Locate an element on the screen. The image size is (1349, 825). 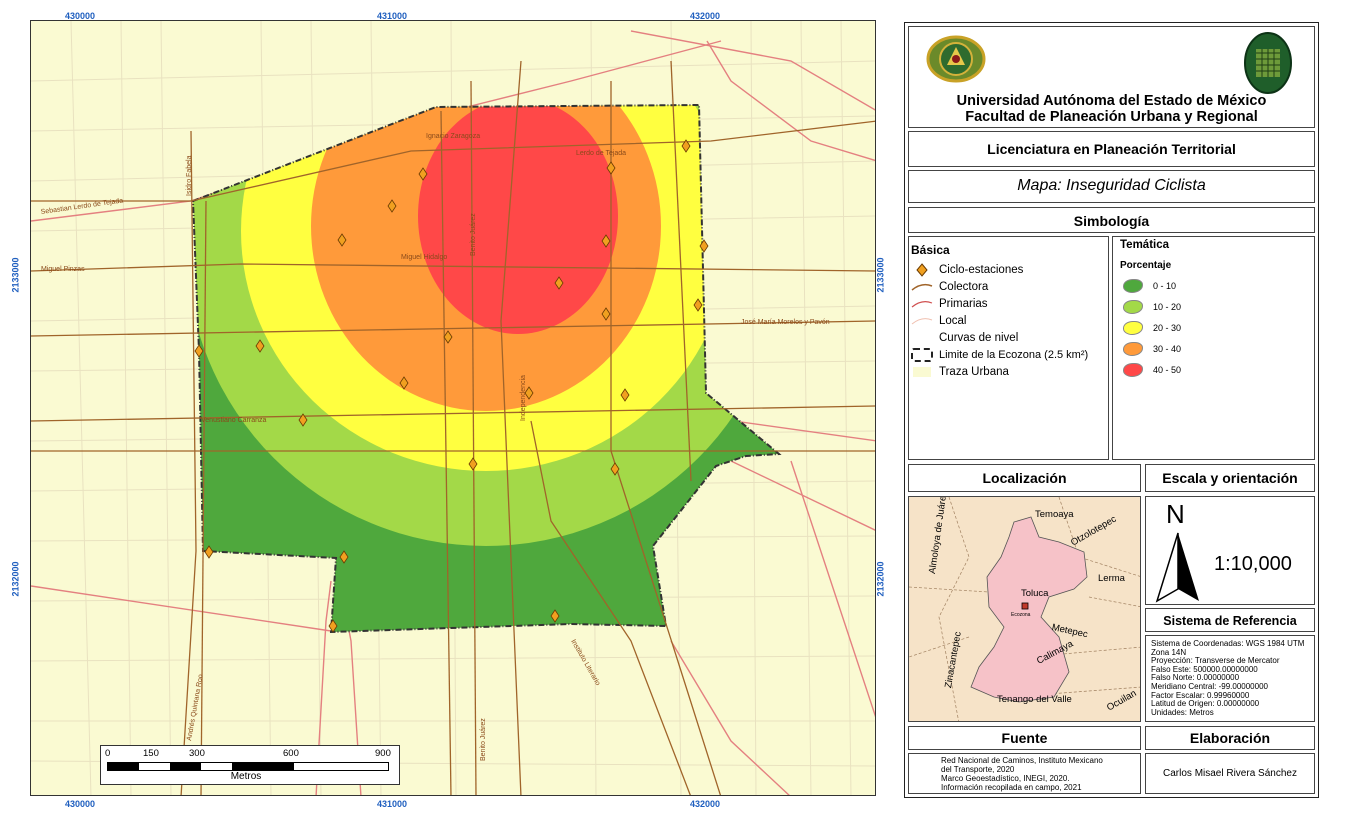
coord-bottom-432000: 432000 is located at coordinates (705, 804).